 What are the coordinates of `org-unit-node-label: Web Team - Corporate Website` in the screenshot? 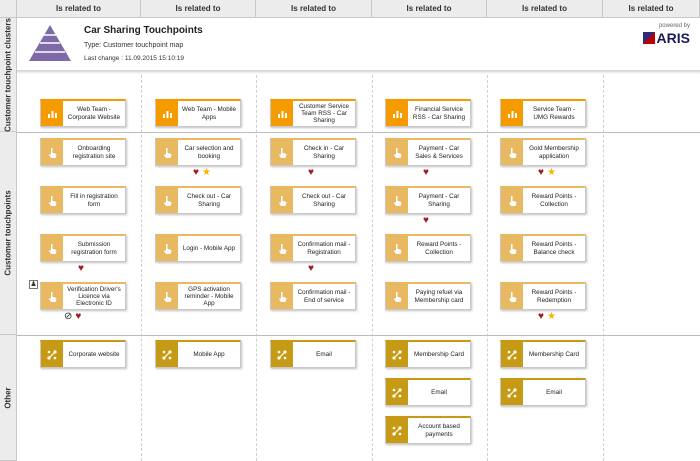 It's located at (94, 113).